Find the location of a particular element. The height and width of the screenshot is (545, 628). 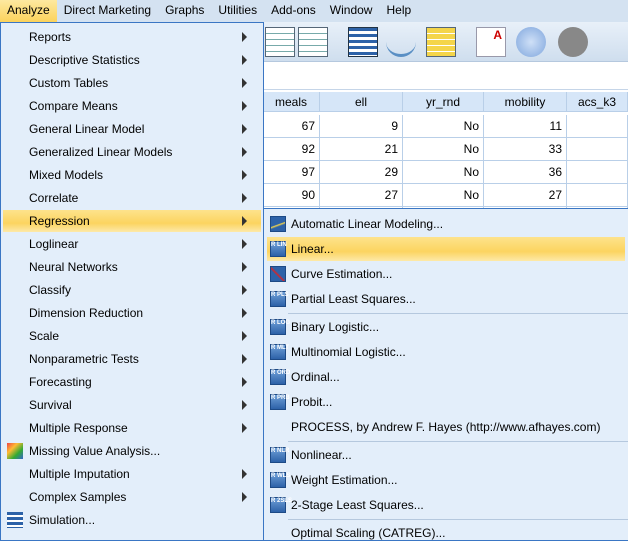

data-cell: 21 is located at coordinates (361, 149).